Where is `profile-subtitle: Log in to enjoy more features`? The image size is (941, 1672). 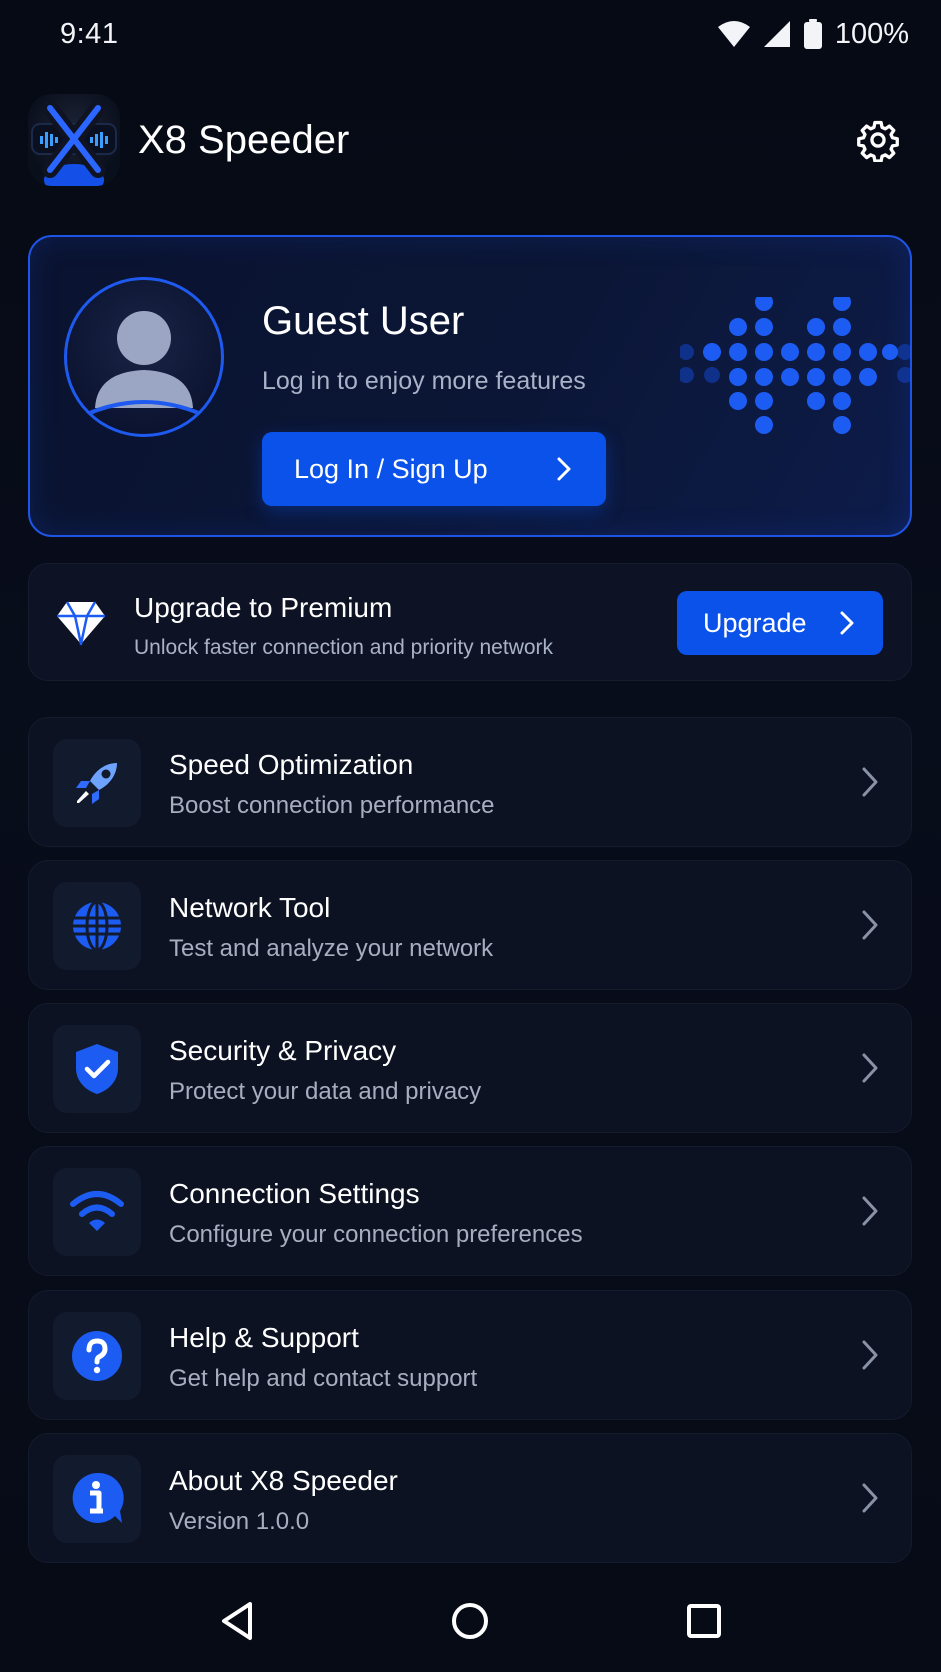 profile-subtitle: Log in to enjoy more features is located at coordinates (424, 381).